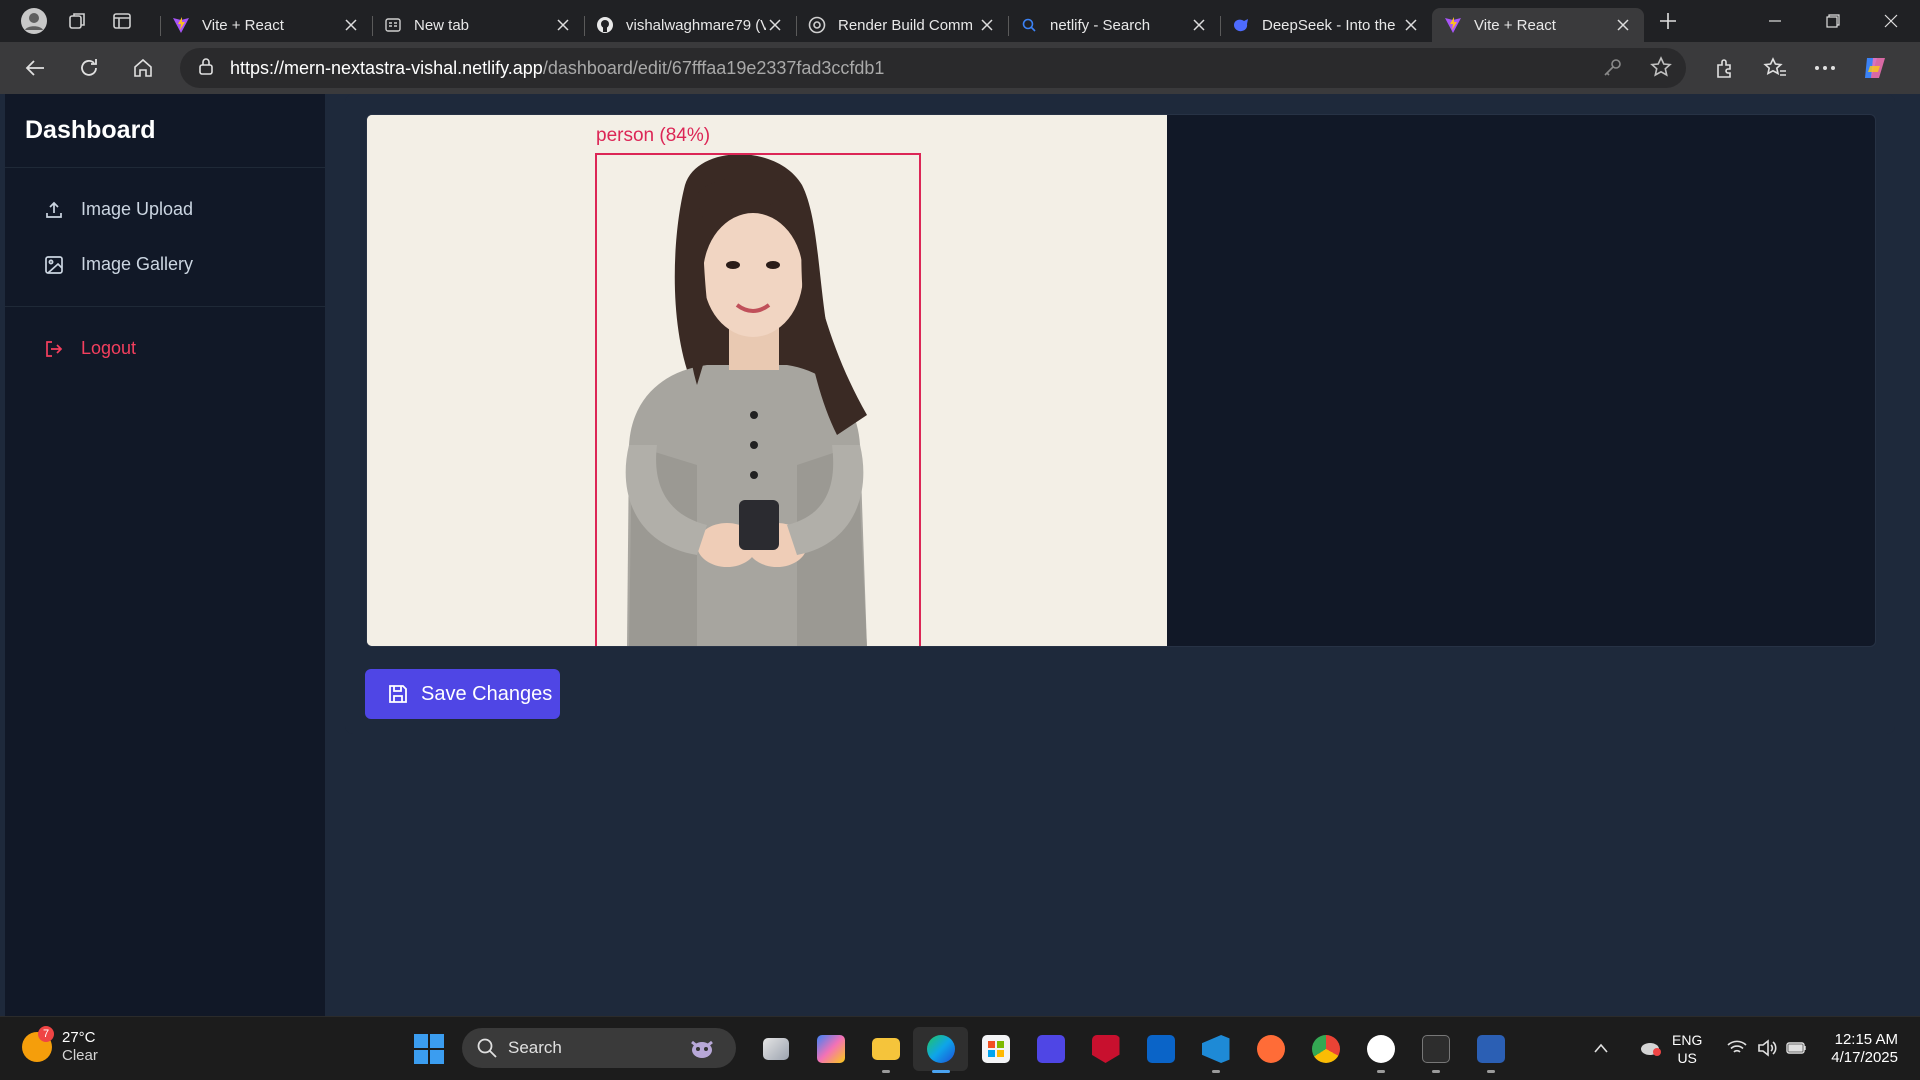  I want to click on sidebar-item-image-upload: Image Upload, so click(165, 209).